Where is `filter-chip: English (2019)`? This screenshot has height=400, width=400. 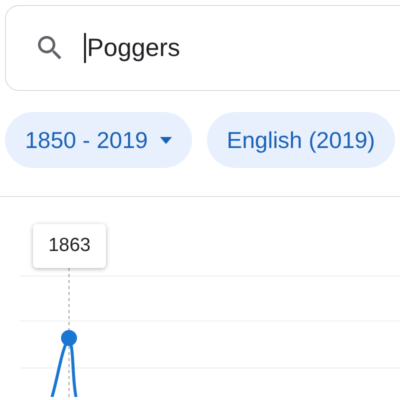 filter-chip: English (2019) is located at coordinates (301, 140).